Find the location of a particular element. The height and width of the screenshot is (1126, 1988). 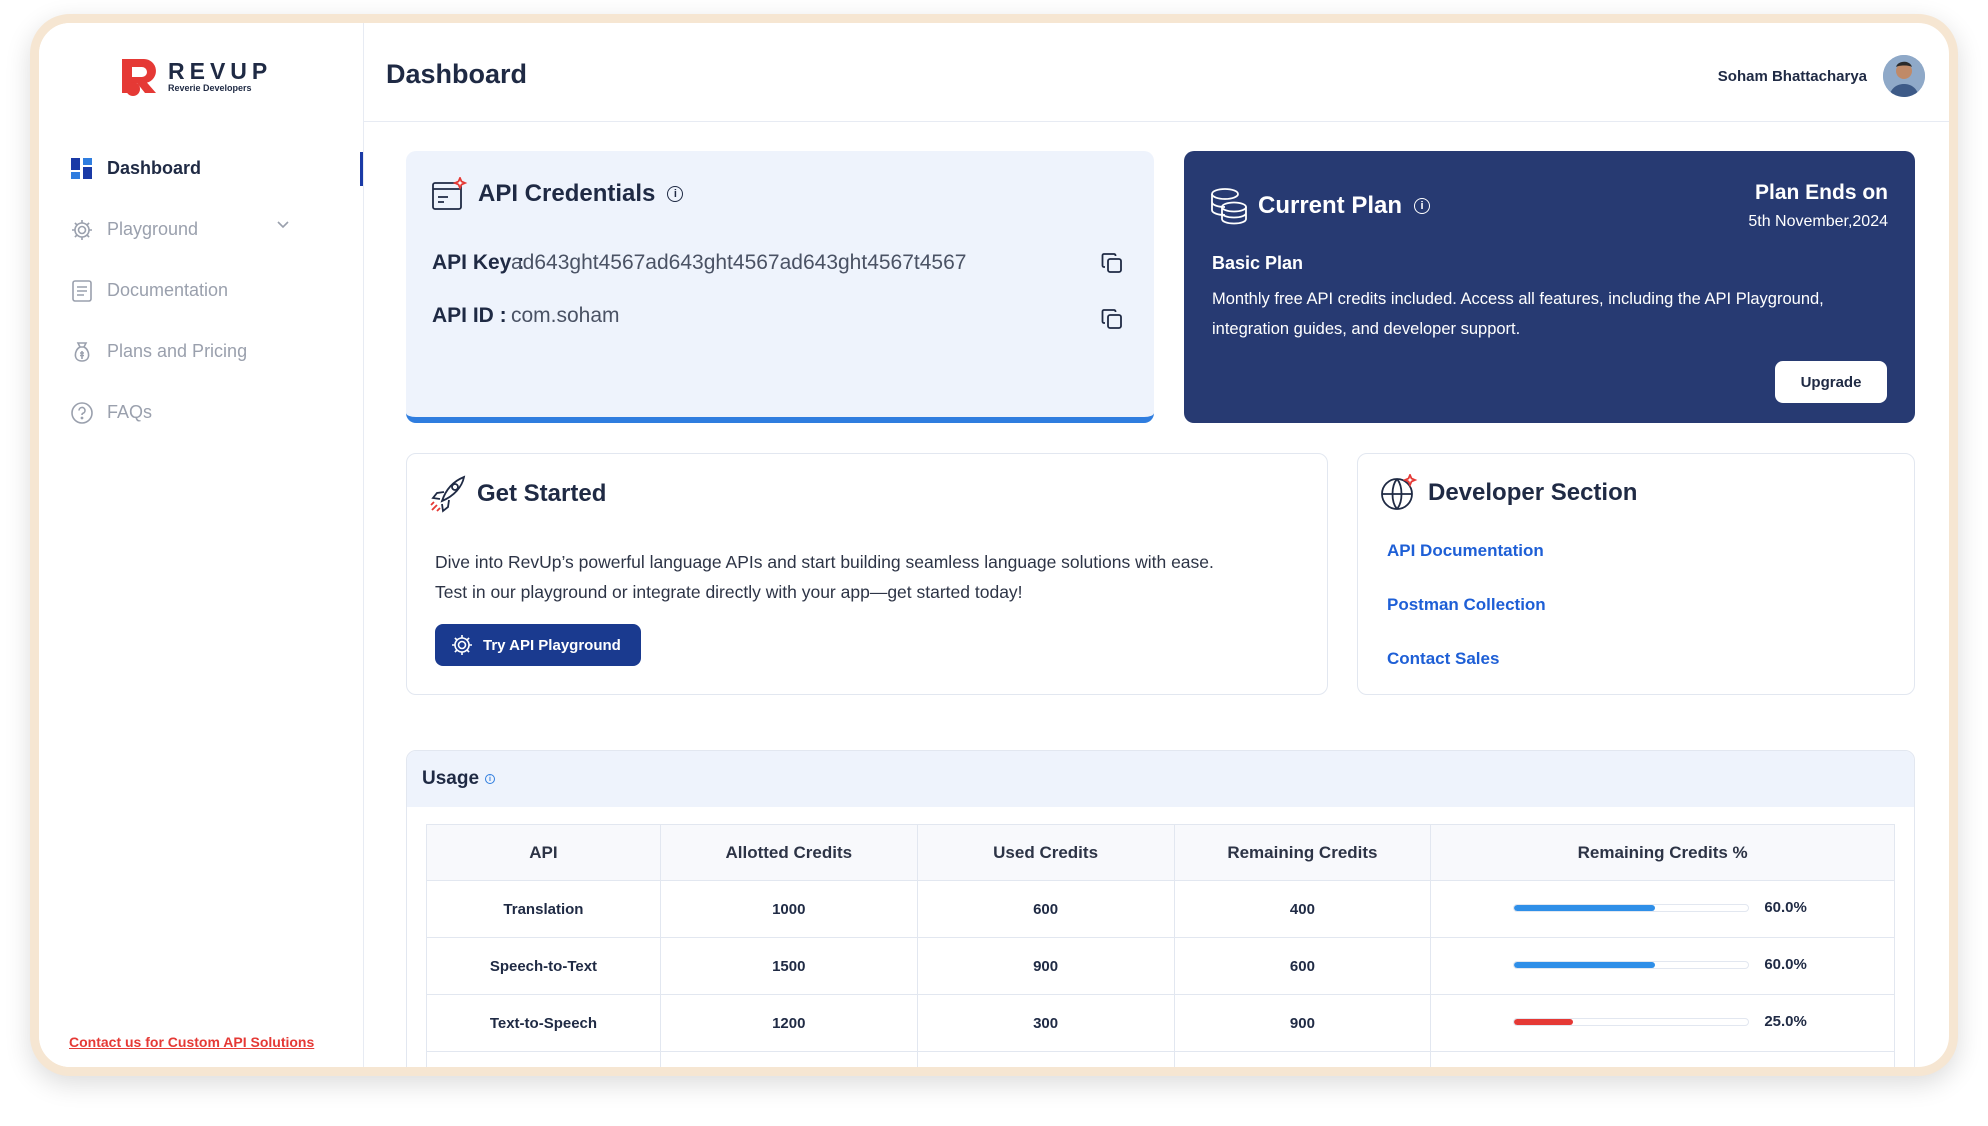

table-cell-remaining-pct: 25.0% is located at coordinates (1662, 1023).